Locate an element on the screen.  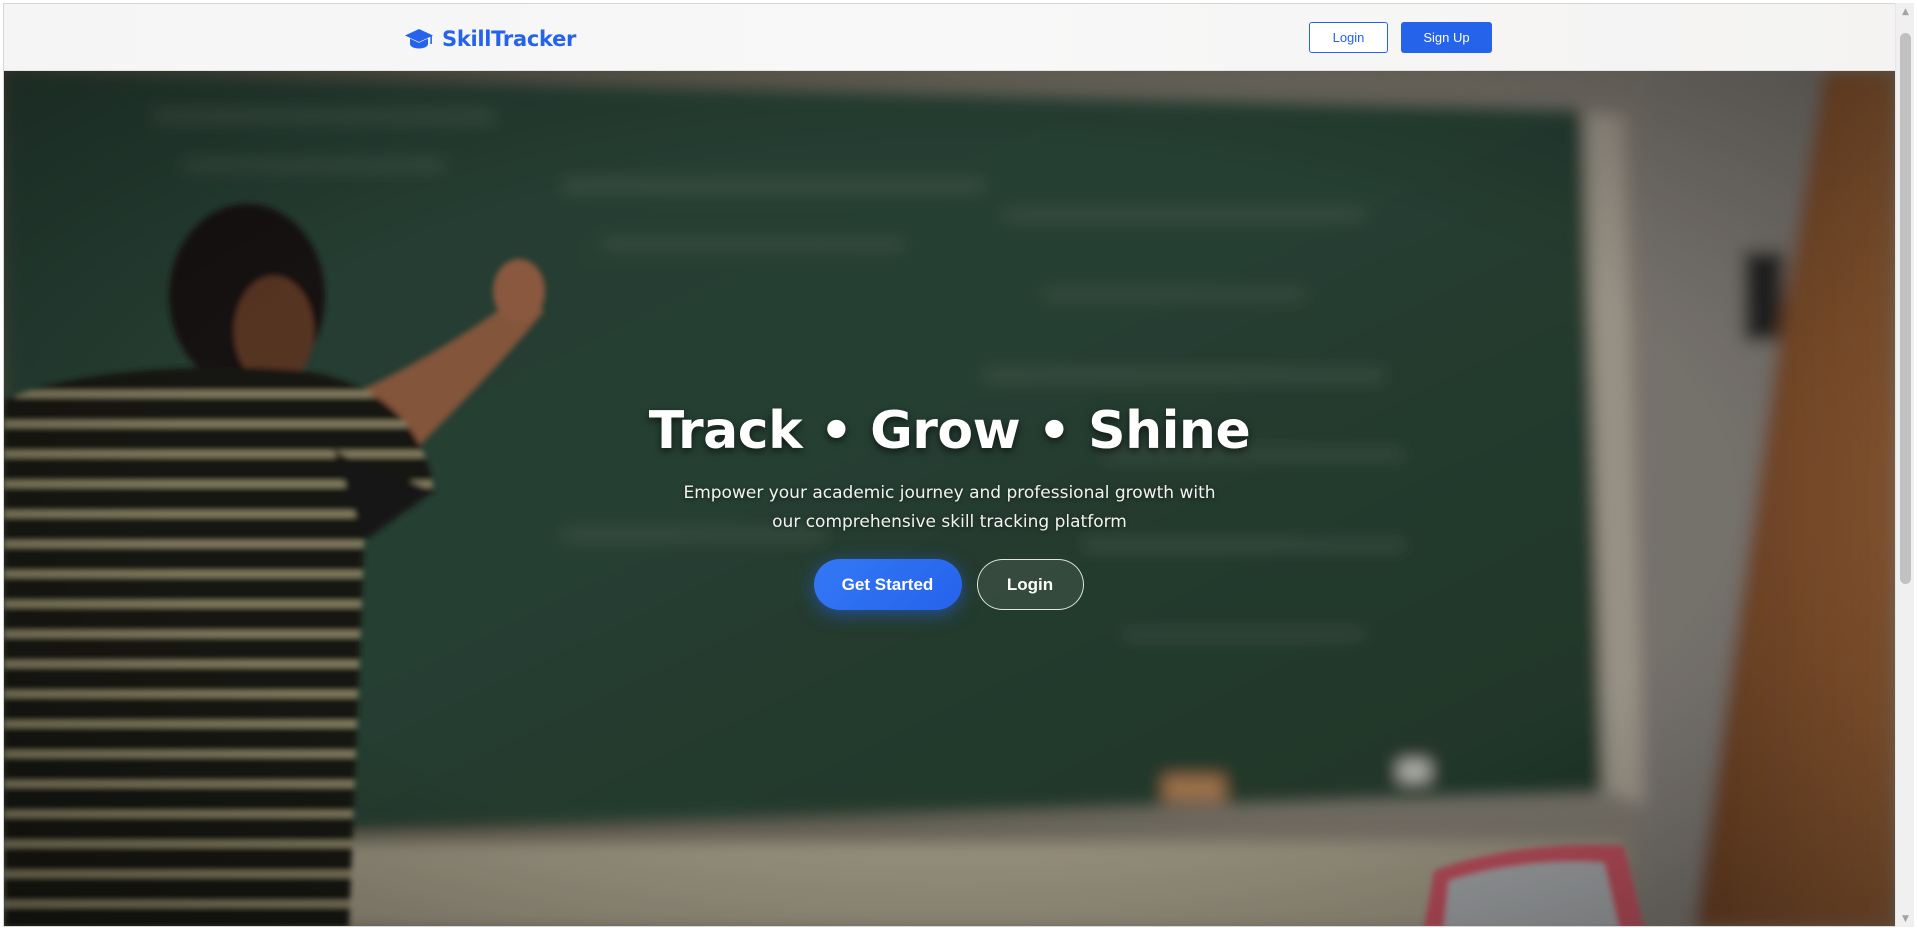
nav-signup-button: Sign Up is located at coordinates (1446, 37).